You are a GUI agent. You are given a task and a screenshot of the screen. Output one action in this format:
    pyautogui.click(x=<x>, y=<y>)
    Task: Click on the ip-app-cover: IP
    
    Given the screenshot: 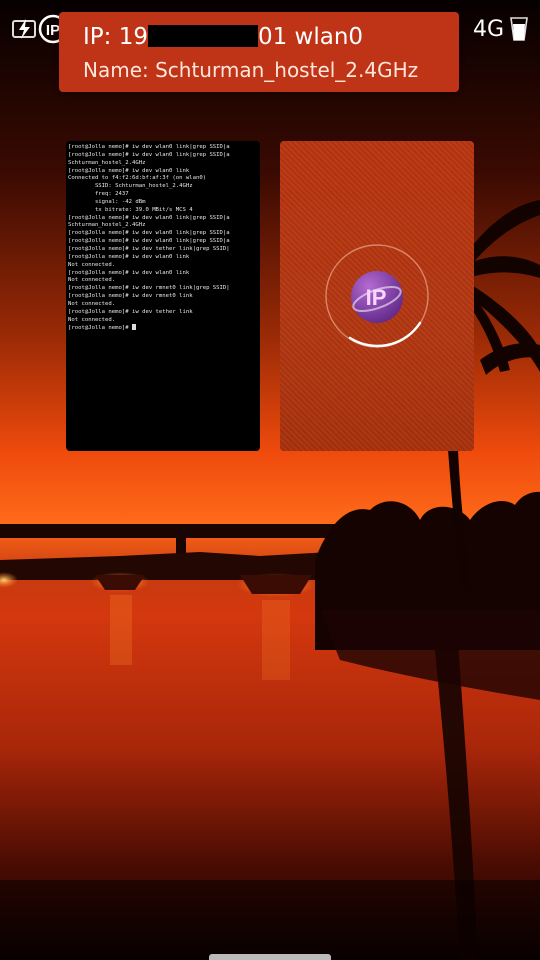 What is the action you would take?
    pyautogui.click(x=377, y=296)
    